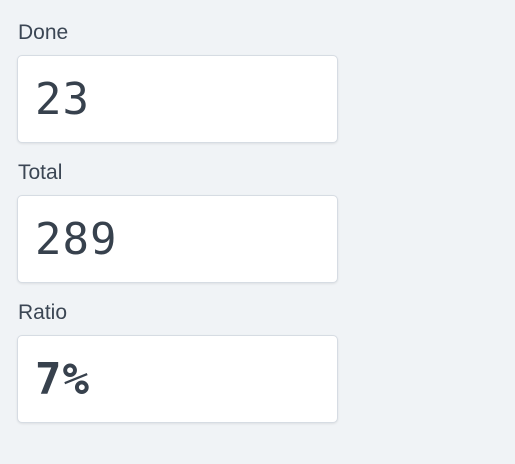  I want to click on ratio-value: 7%, so click(62, 379).